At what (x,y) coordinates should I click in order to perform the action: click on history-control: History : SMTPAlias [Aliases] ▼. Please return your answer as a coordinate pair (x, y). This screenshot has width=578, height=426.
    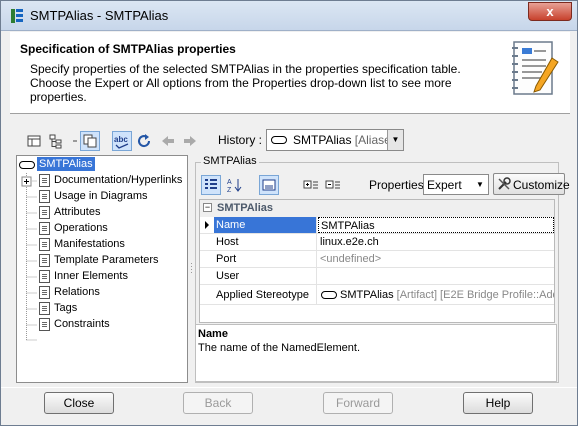
    Looking at the image, I should click on (311, 140).